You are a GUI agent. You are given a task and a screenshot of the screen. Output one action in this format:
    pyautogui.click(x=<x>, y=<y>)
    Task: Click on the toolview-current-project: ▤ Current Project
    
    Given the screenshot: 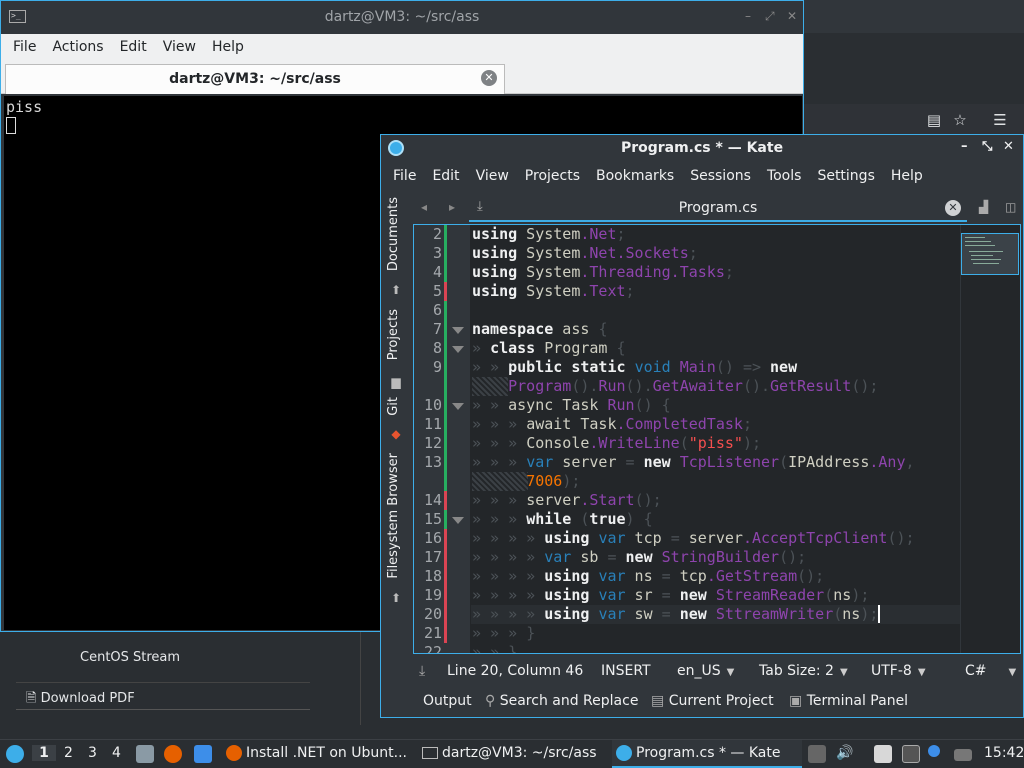 What is the action you would take?
    pyautogui.click(x=712, y=701)
    